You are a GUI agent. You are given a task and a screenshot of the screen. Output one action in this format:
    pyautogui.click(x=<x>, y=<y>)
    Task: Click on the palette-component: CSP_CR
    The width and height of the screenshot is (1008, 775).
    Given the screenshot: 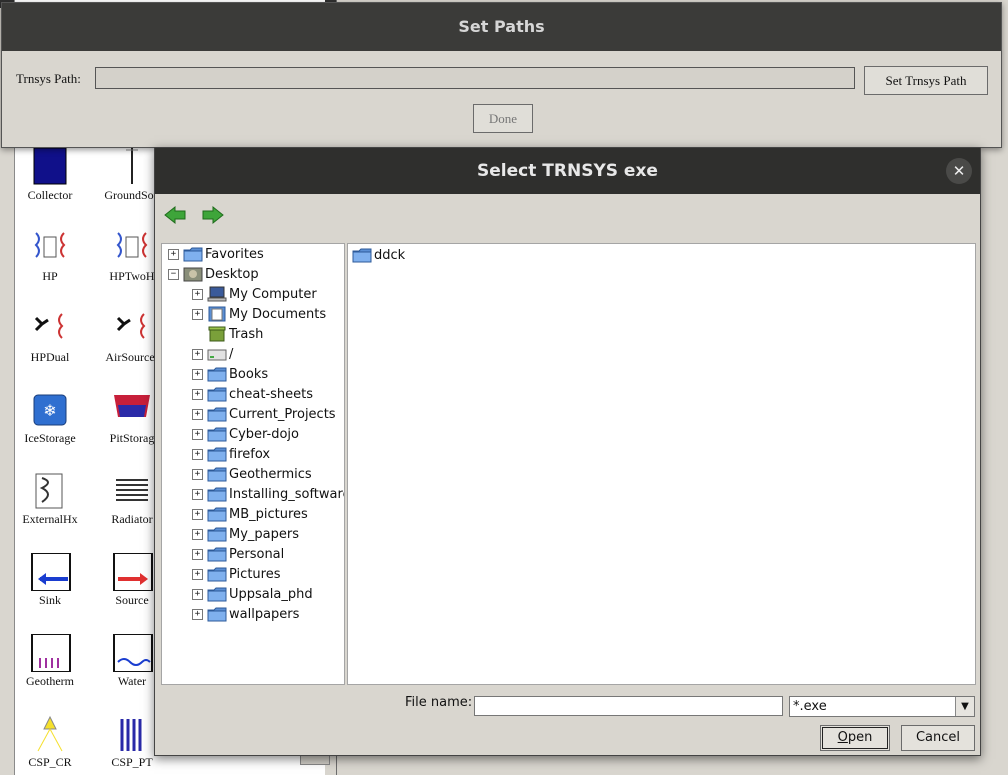 What is the action you would take?
    pyautogui.click(x=50, y=742)
    